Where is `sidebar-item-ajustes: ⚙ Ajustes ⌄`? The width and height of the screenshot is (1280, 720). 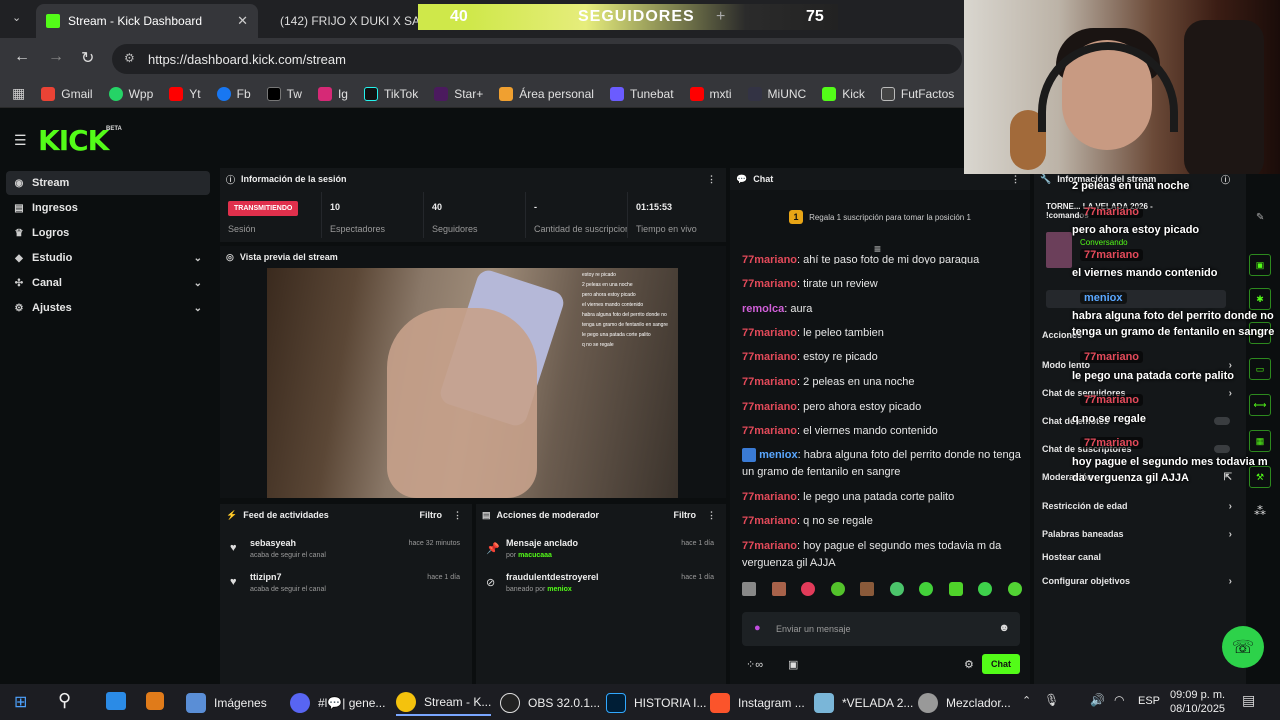 sidebar-item-ajustes: ⚙ Ajustes ⌄ is located at coordinates (108, 308).